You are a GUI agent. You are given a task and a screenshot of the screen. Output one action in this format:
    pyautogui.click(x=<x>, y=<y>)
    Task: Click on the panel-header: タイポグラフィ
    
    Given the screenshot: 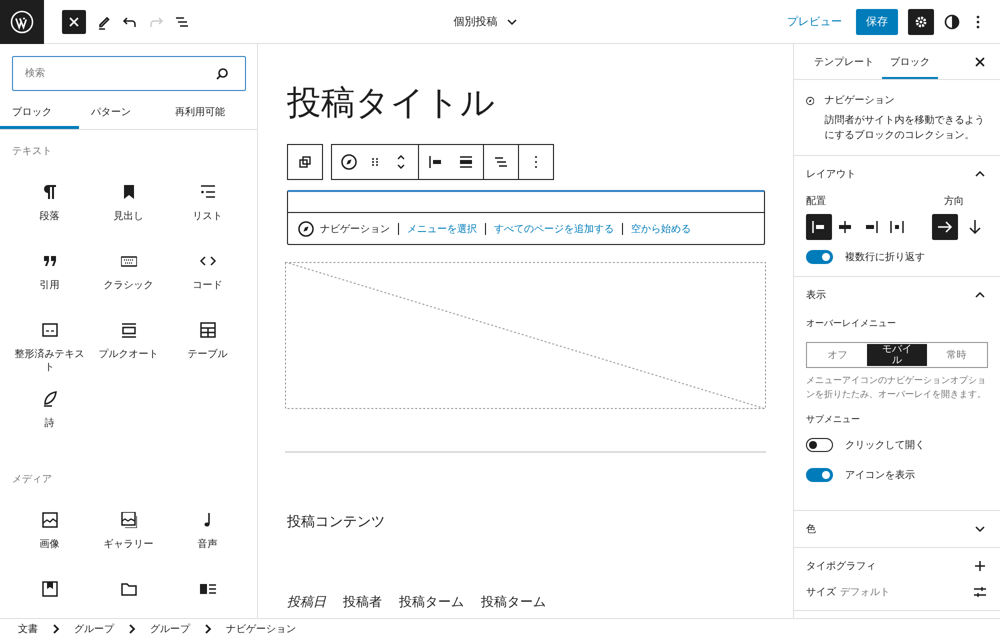 What is the action you would take?
    pyautogui.click(x=897, y=566)
    